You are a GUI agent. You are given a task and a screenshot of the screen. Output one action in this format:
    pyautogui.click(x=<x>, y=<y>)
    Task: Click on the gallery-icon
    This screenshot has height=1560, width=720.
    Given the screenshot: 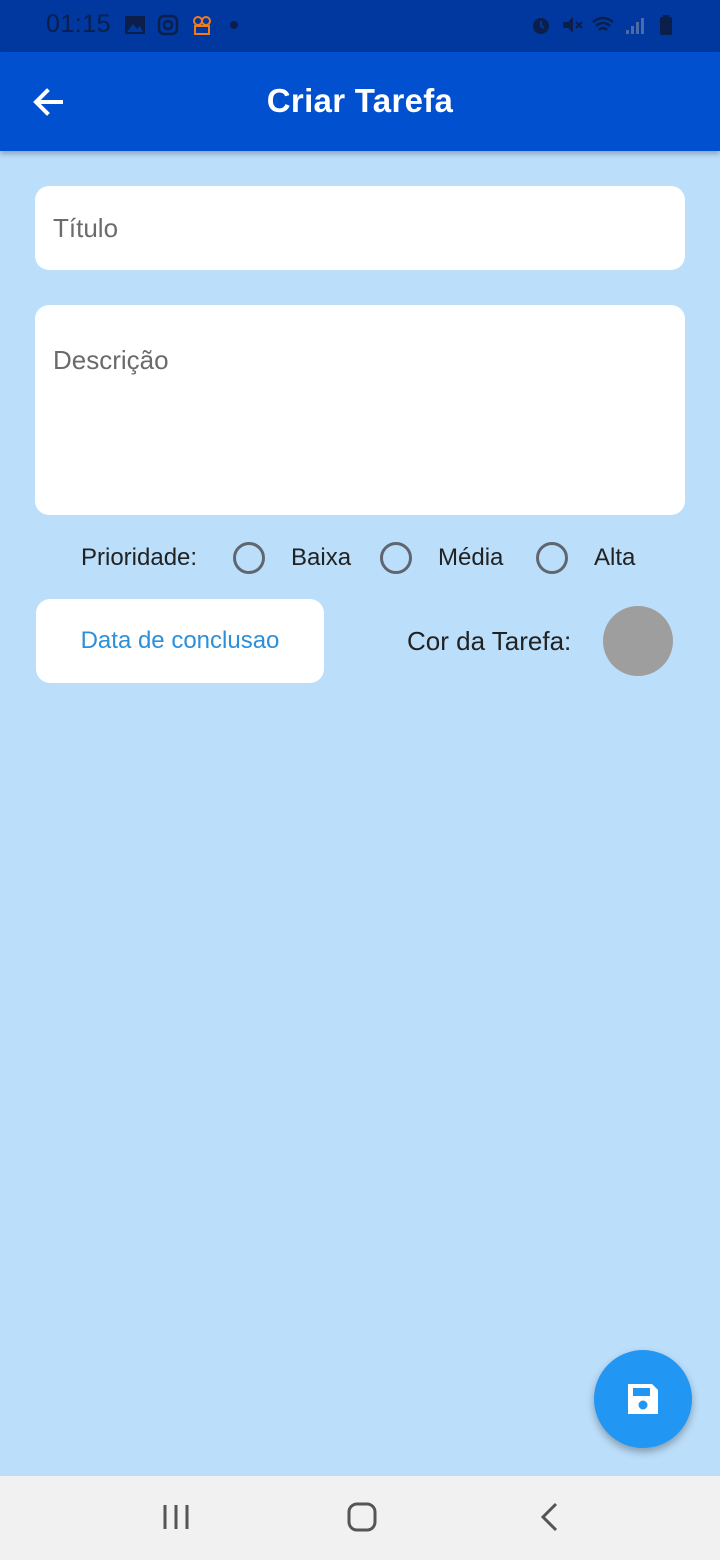 What is the action you would take?
    pyautogui.click(x=135, y=25)
    